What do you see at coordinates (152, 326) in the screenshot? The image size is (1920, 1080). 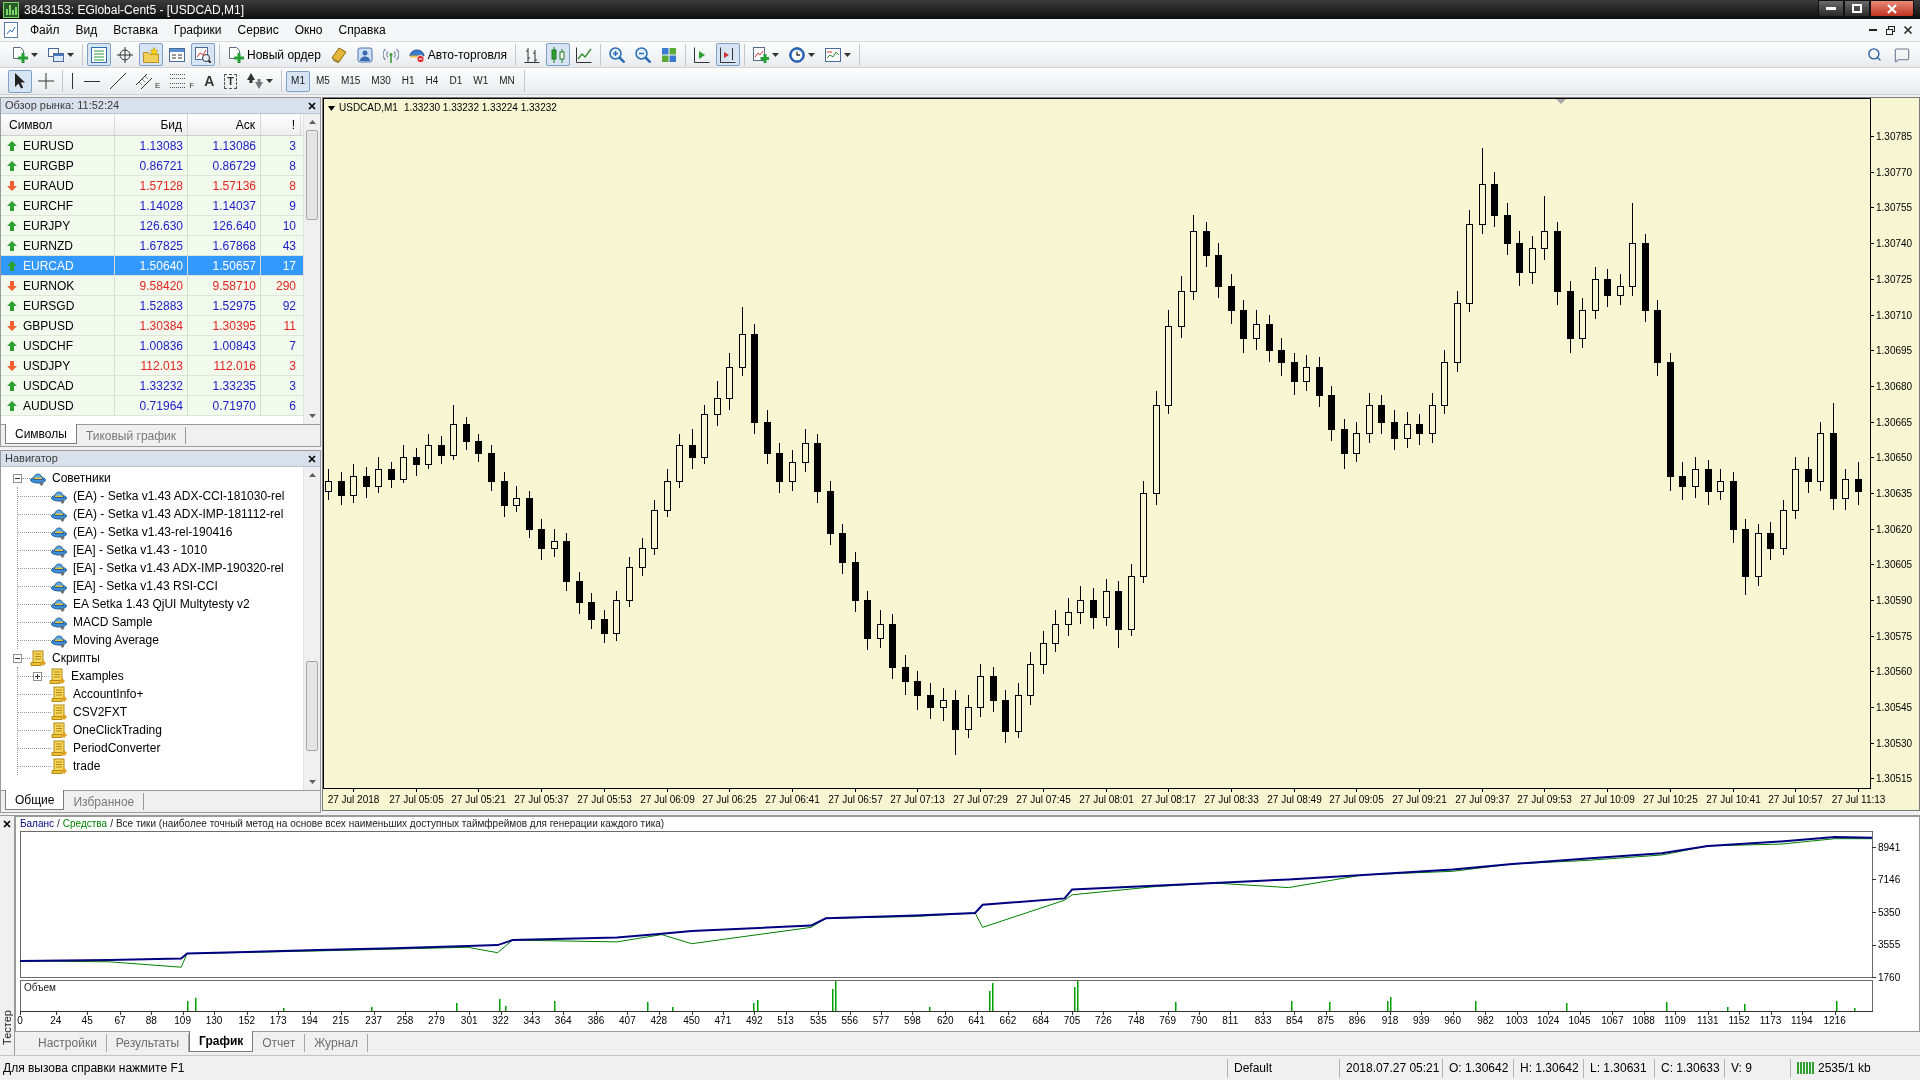 I see `quote-row: GBPUSD 1.30384 1.30395 11` at bounding box center [152, 326].